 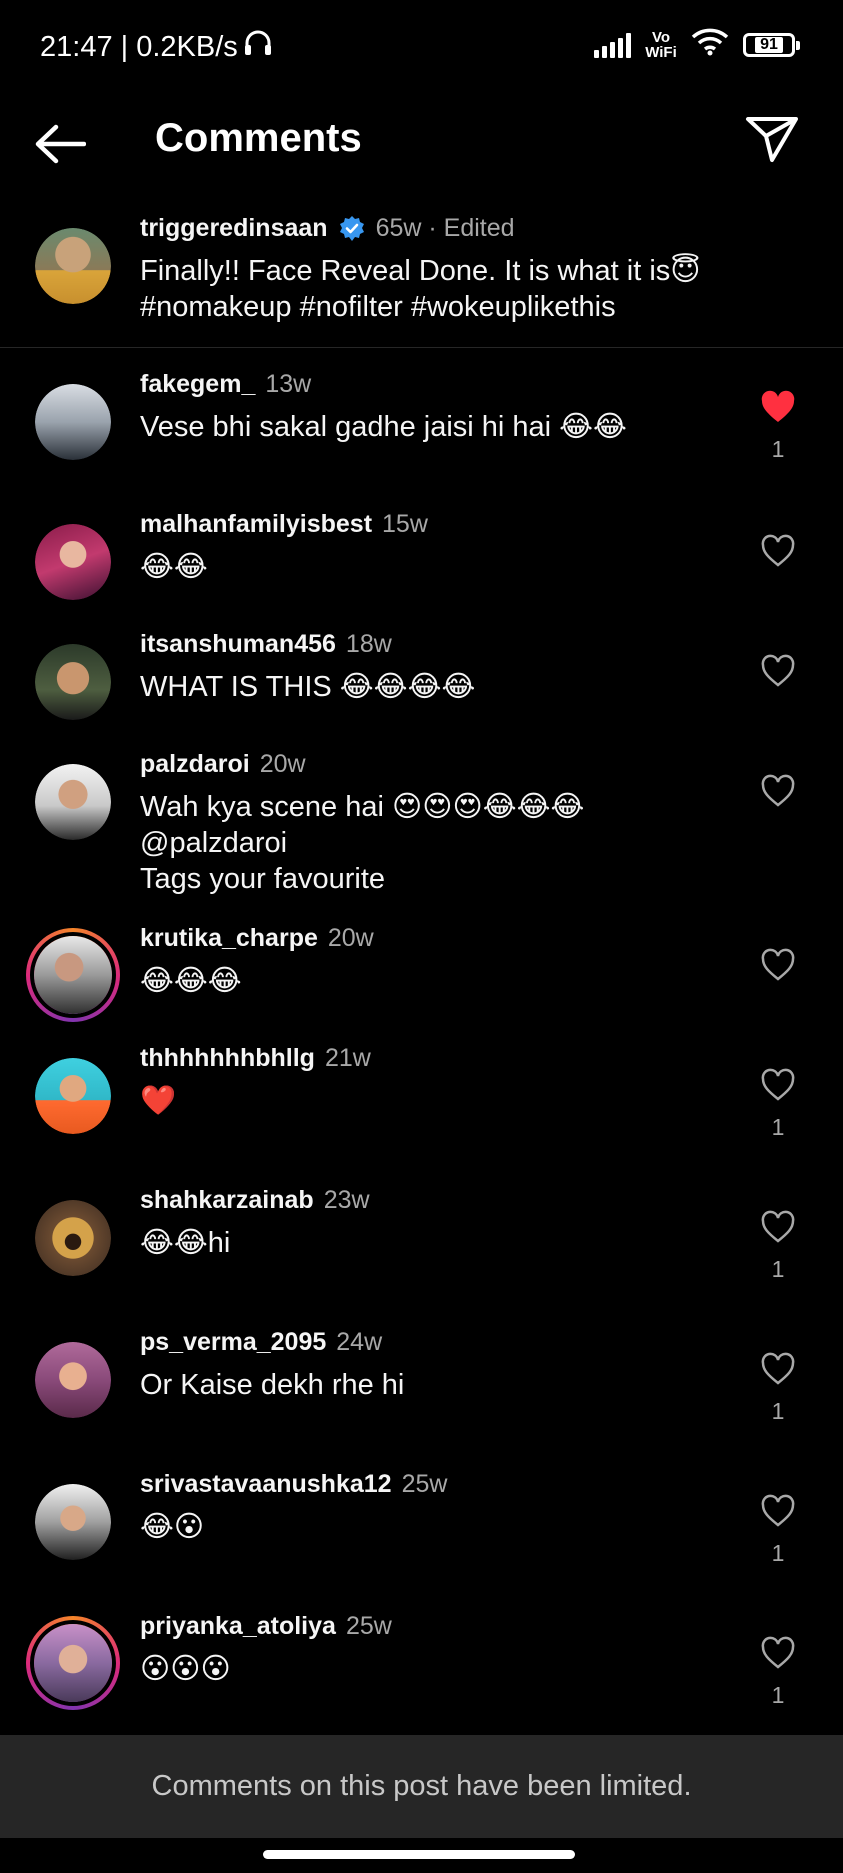 I want to click on comment-username: krutika_charpe, so click(x=229, y=938).